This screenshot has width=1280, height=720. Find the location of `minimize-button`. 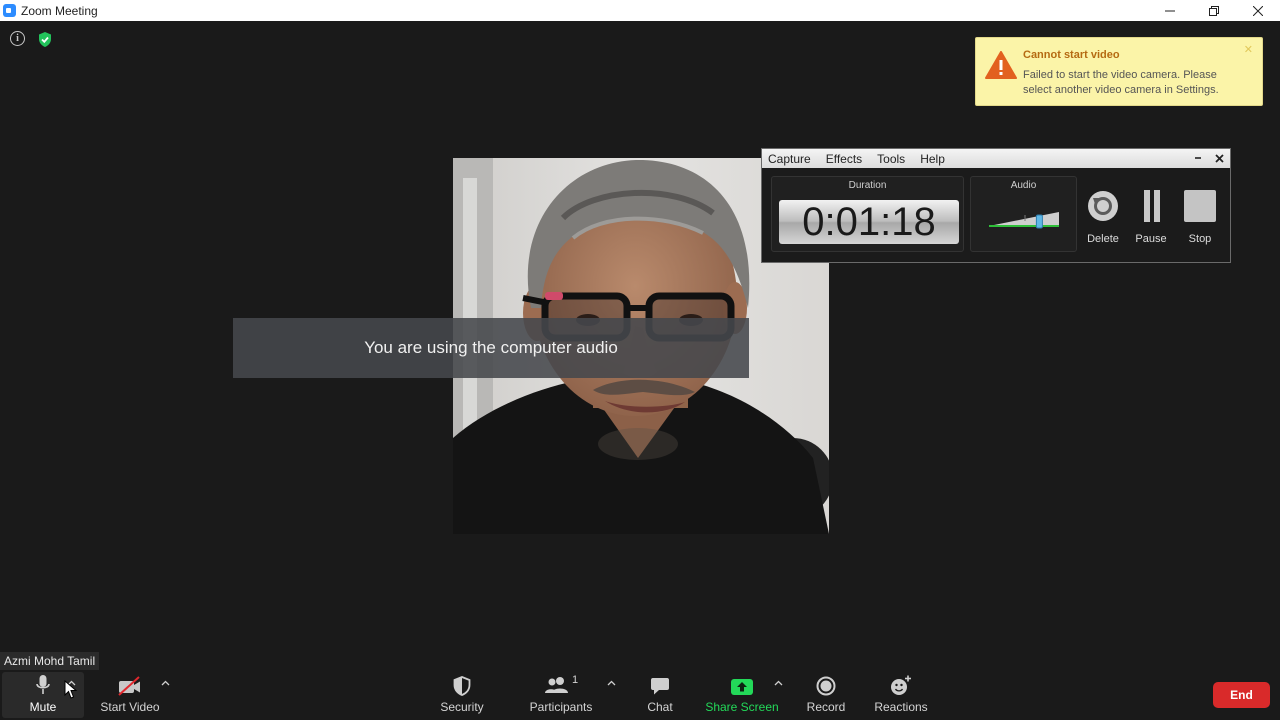

minimize-button is located at coordinates (1170, 10).